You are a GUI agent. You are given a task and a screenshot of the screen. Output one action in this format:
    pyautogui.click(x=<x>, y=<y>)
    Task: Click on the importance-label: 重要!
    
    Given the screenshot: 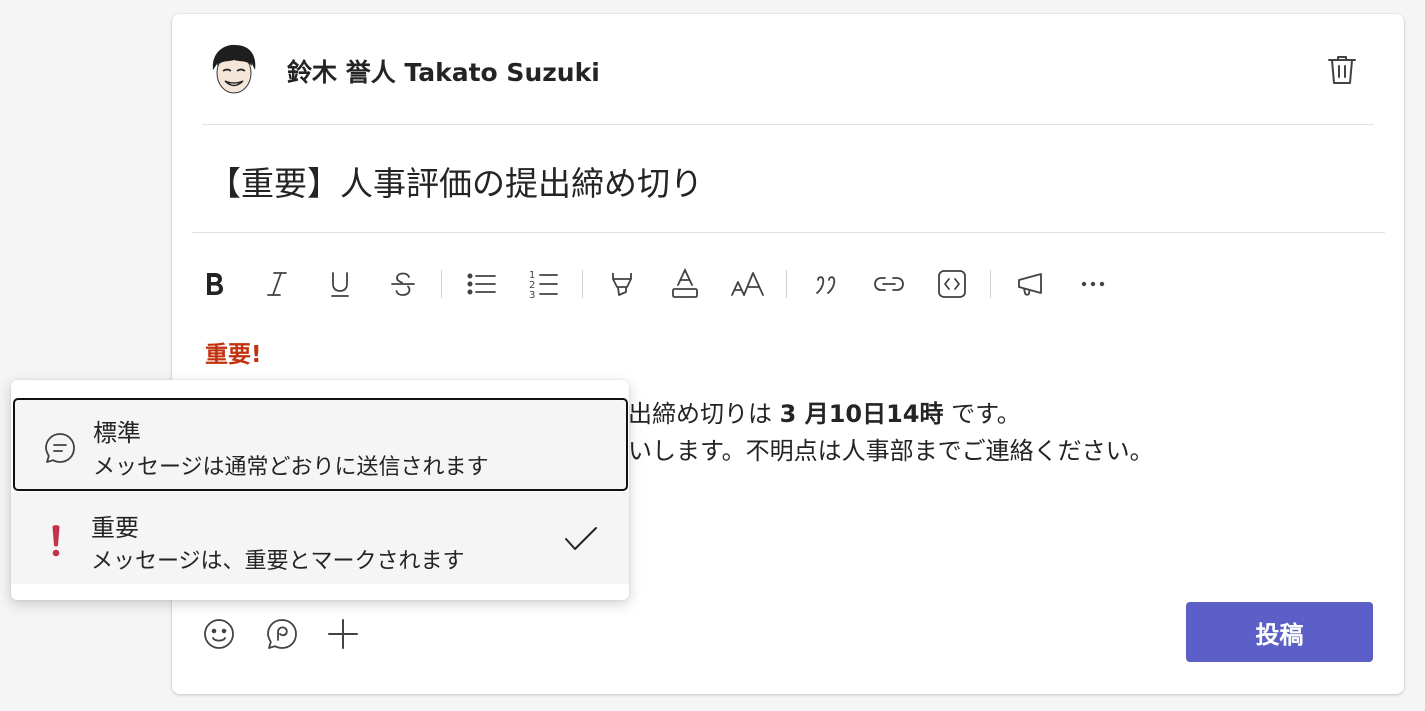 What is the action you would take?
    pyautogui.click(x=233, y=355)
    